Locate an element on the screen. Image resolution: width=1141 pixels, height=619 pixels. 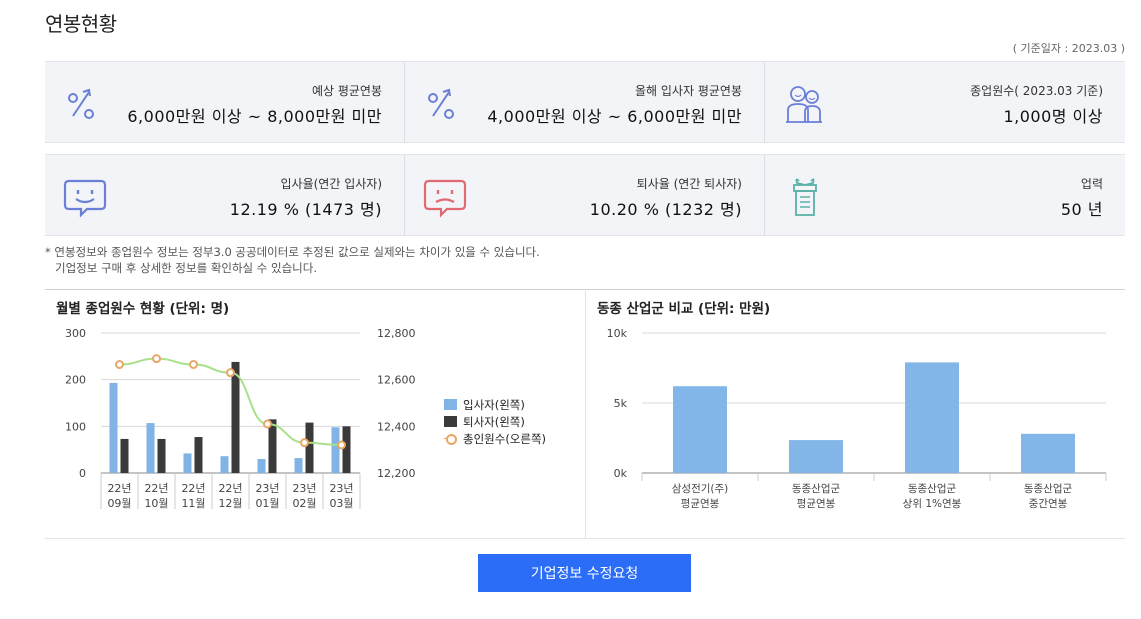
stat-employee-count: 종업원수( 2023.03 기준) 1,000명 이상 is located at coordinates (945, 102).